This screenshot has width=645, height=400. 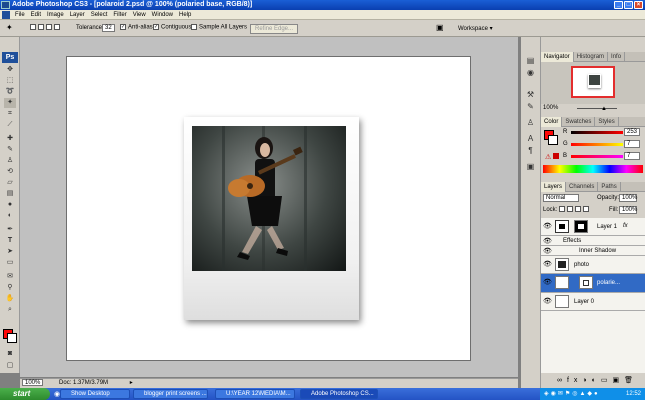 I want to click on move-tool-icon: ✥, so click(x=10, y=70).